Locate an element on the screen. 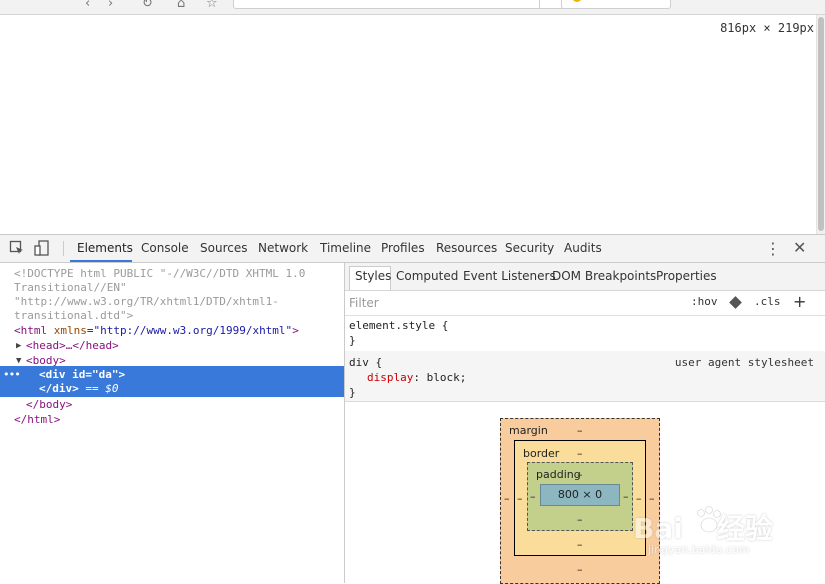 This screenshot has width=825, height=584. extension-icon is located at coordinates (577, 1).